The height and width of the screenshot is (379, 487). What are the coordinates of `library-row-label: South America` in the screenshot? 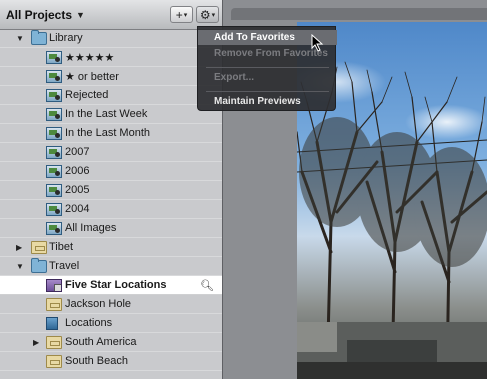 It's located at (101, 342).